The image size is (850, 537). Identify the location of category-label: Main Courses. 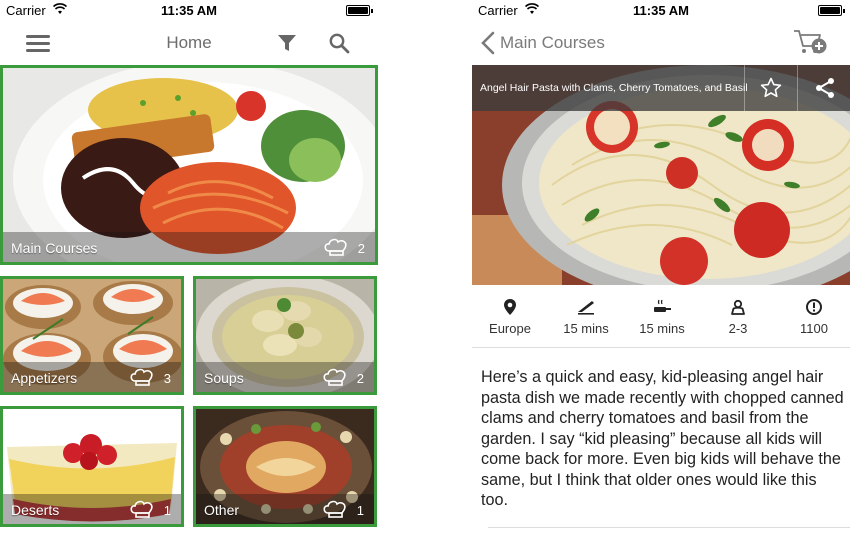
(54, 248).